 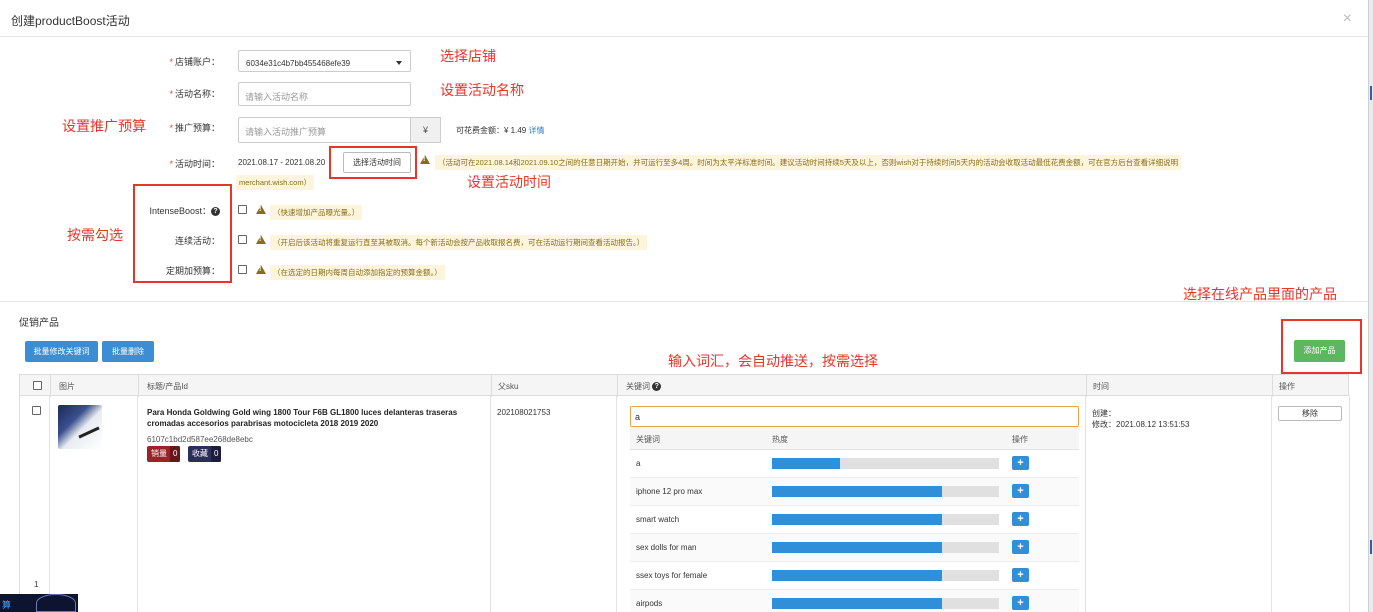 I want to click on parent-sku-value: 202108021753, so click(x=524, y=412).